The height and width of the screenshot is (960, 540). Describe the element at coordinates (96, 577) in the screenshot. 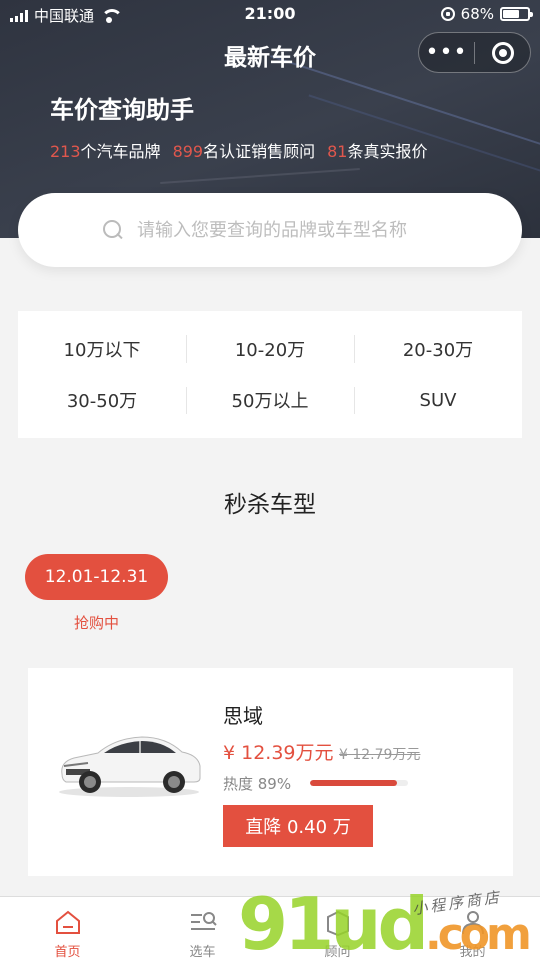

I see `sale-date-tab: 12.01-12.31` at that location.